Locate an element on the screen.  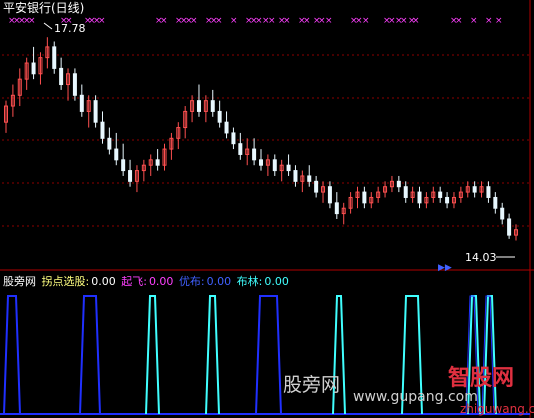
ind-label-3: 优布: is located at coordinates (191, 281).